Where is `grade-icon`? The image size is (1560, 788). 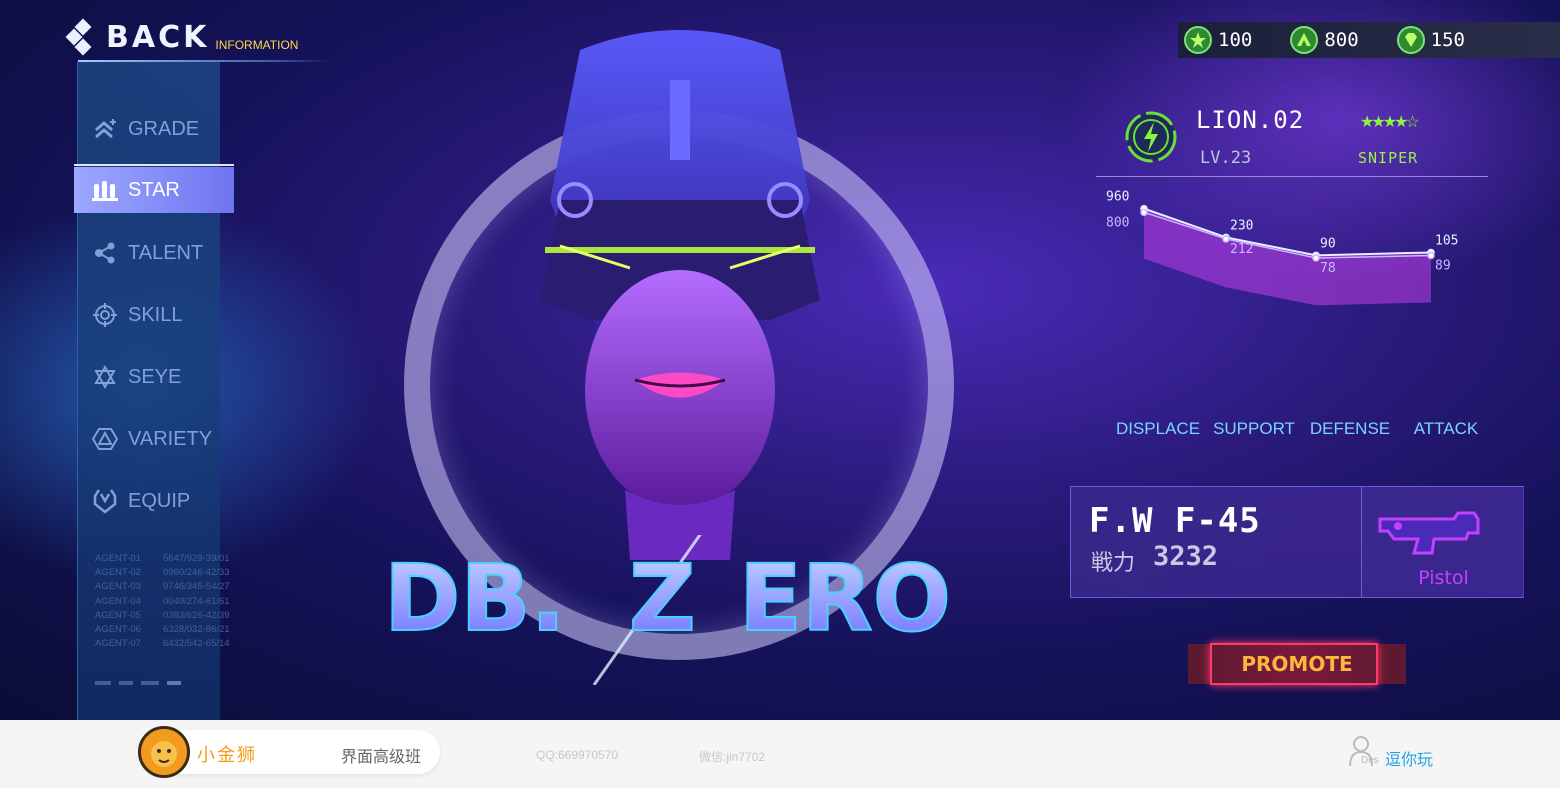
grade-icon is located at coordinates (105, 129).